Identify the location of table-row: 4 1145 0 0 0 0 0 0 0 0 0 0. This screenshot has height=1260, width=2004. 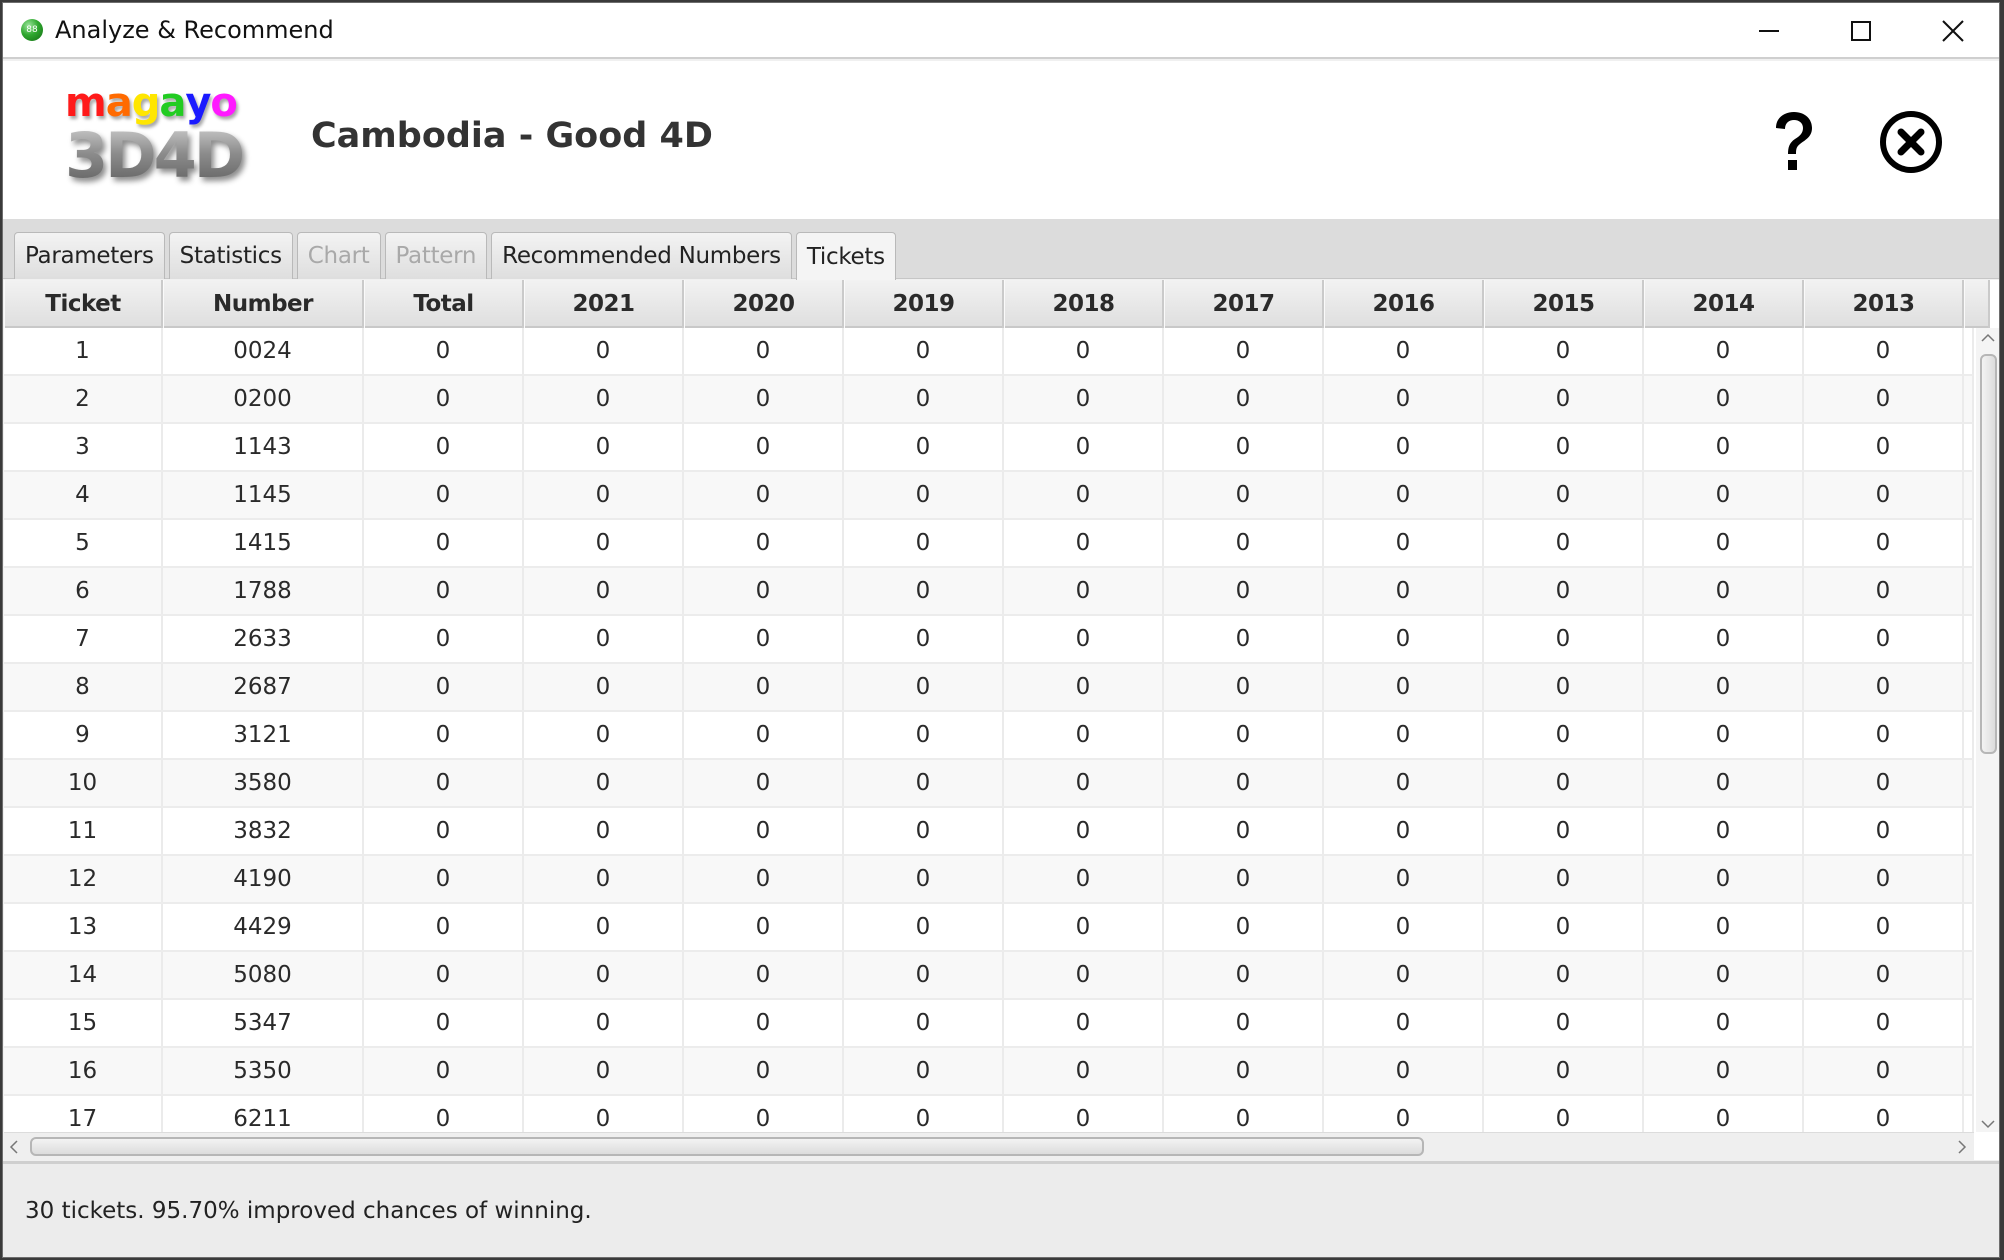
(989, 496).